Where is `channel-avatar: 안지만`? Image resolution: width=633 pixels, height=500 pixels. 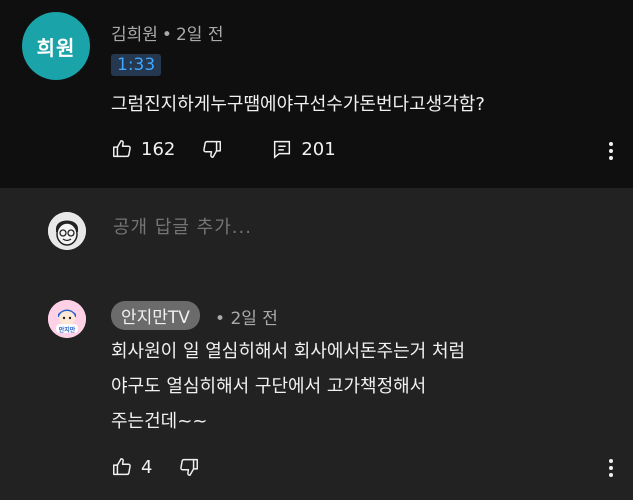
channel-avatar: 안지만 is located at coordinates (67, 319).